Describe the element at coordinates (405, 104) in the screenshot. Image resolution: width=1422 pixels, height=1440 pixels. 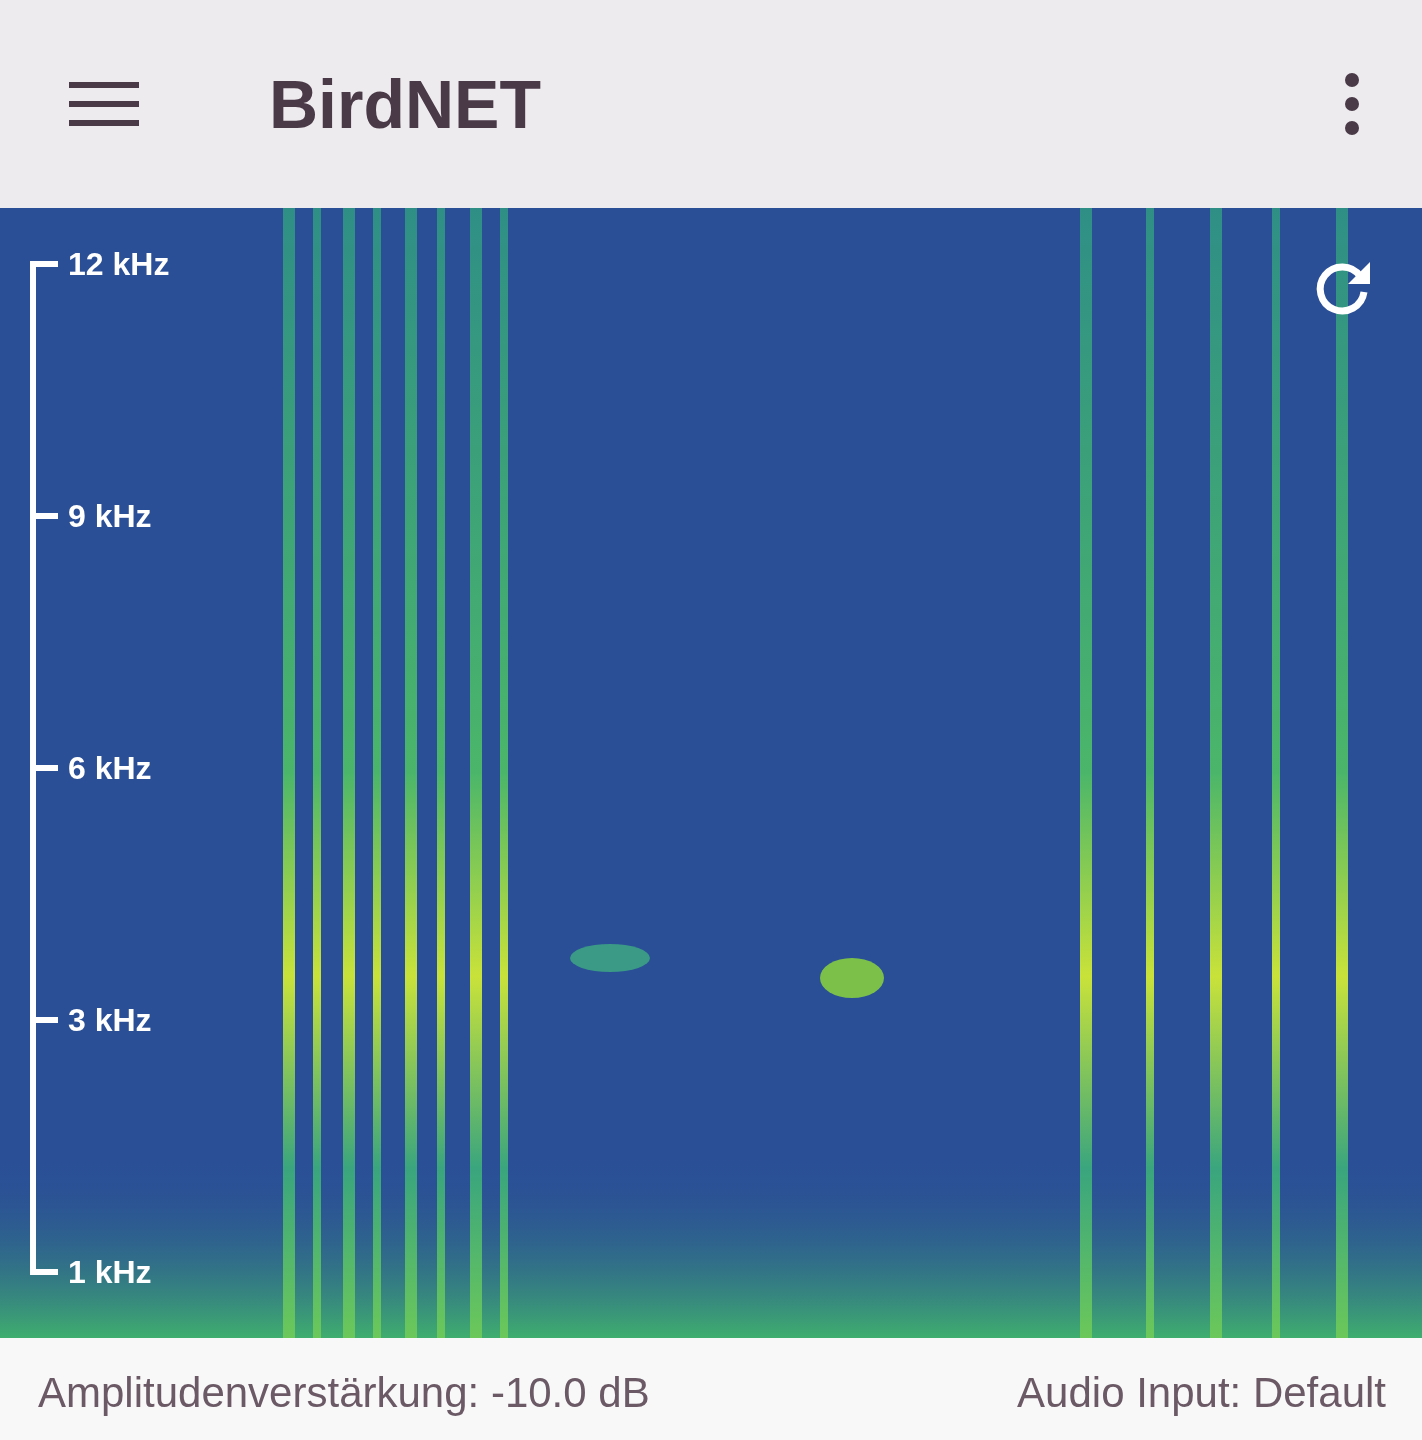
I see `app-title: BirdNET` at that location.